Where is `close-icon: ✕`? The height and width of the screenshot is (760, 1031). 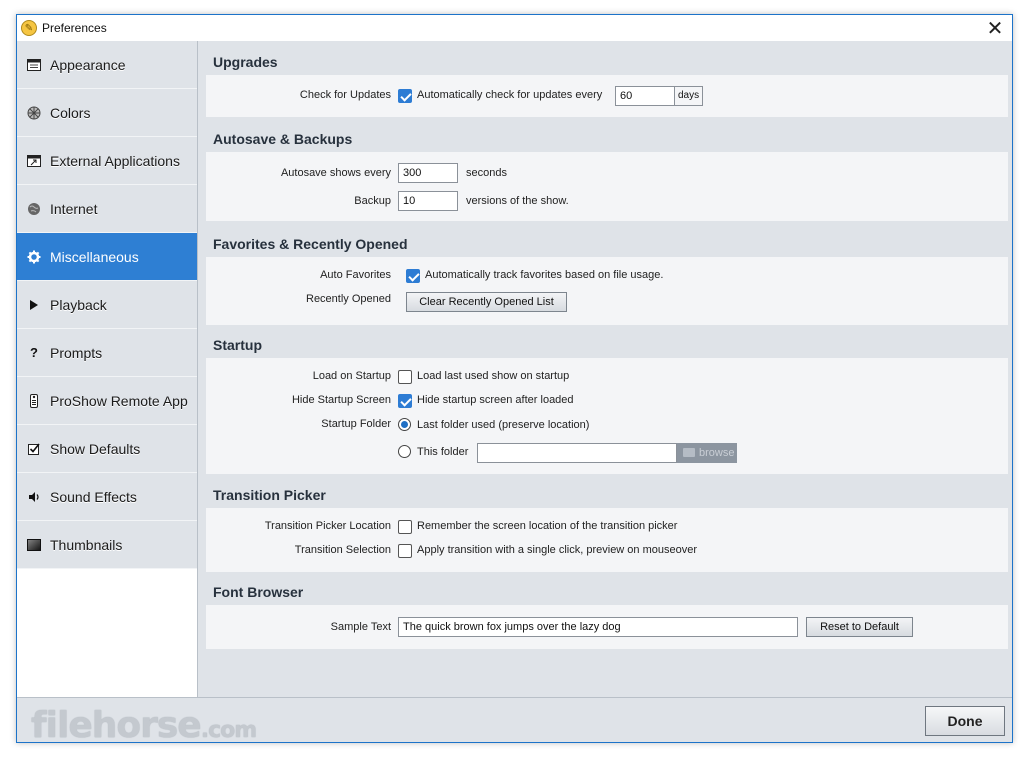
close-icon: ✕ is located at coordinates (995, 28).